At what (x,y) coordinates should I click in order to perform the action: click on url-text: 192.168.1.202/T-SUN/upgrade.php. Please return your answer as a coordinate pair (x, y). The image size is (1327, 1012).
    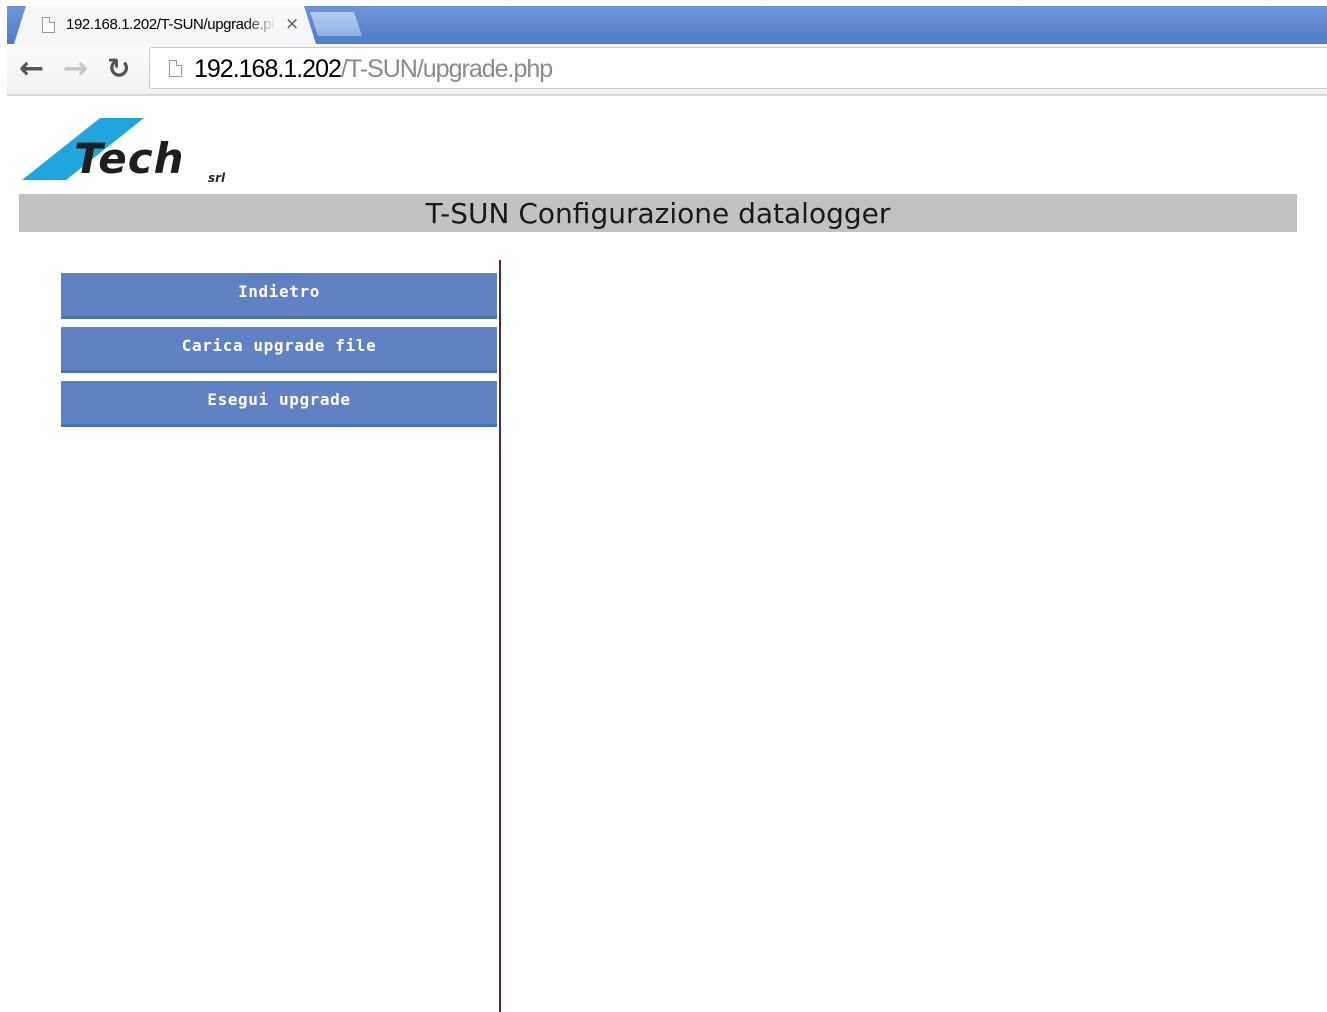
    Looking at the image, I should click on (373, 69).